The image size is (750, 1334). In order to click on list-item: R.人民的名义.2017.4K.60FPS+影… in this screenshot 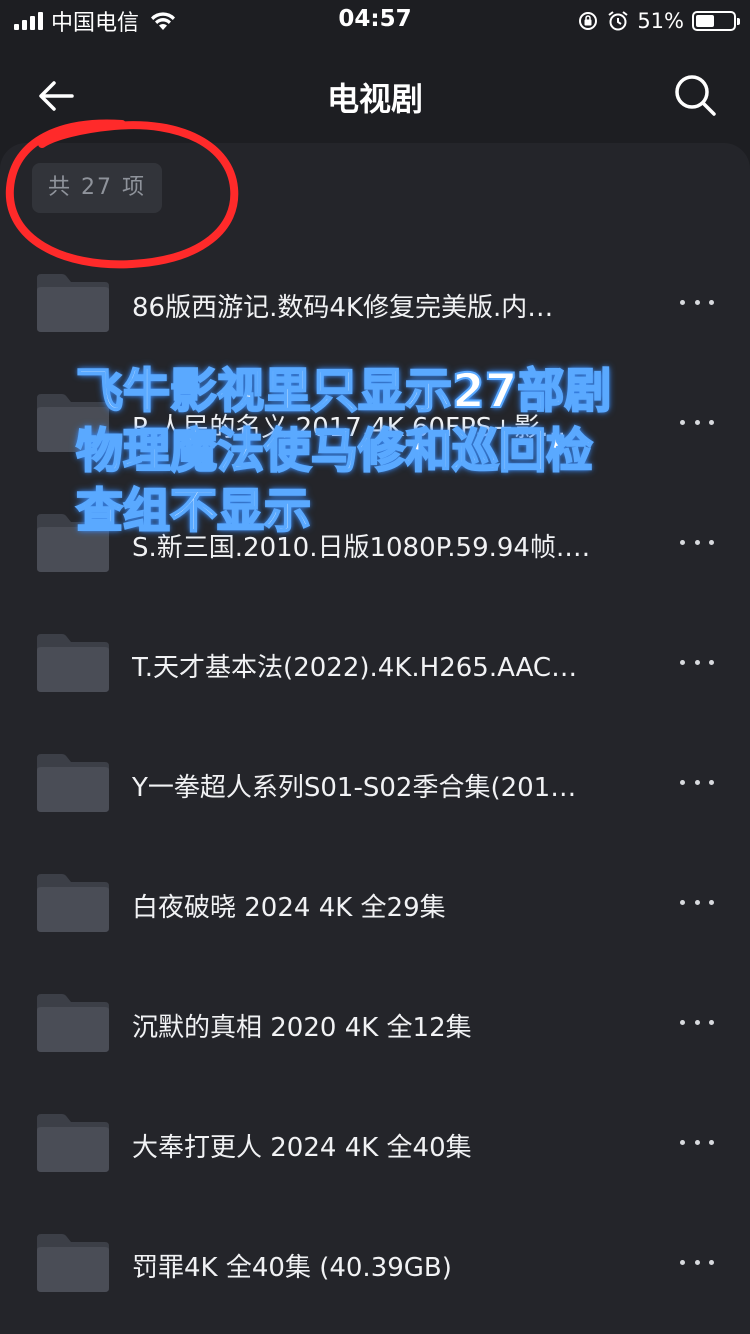, I will do `click(375, 405)`.